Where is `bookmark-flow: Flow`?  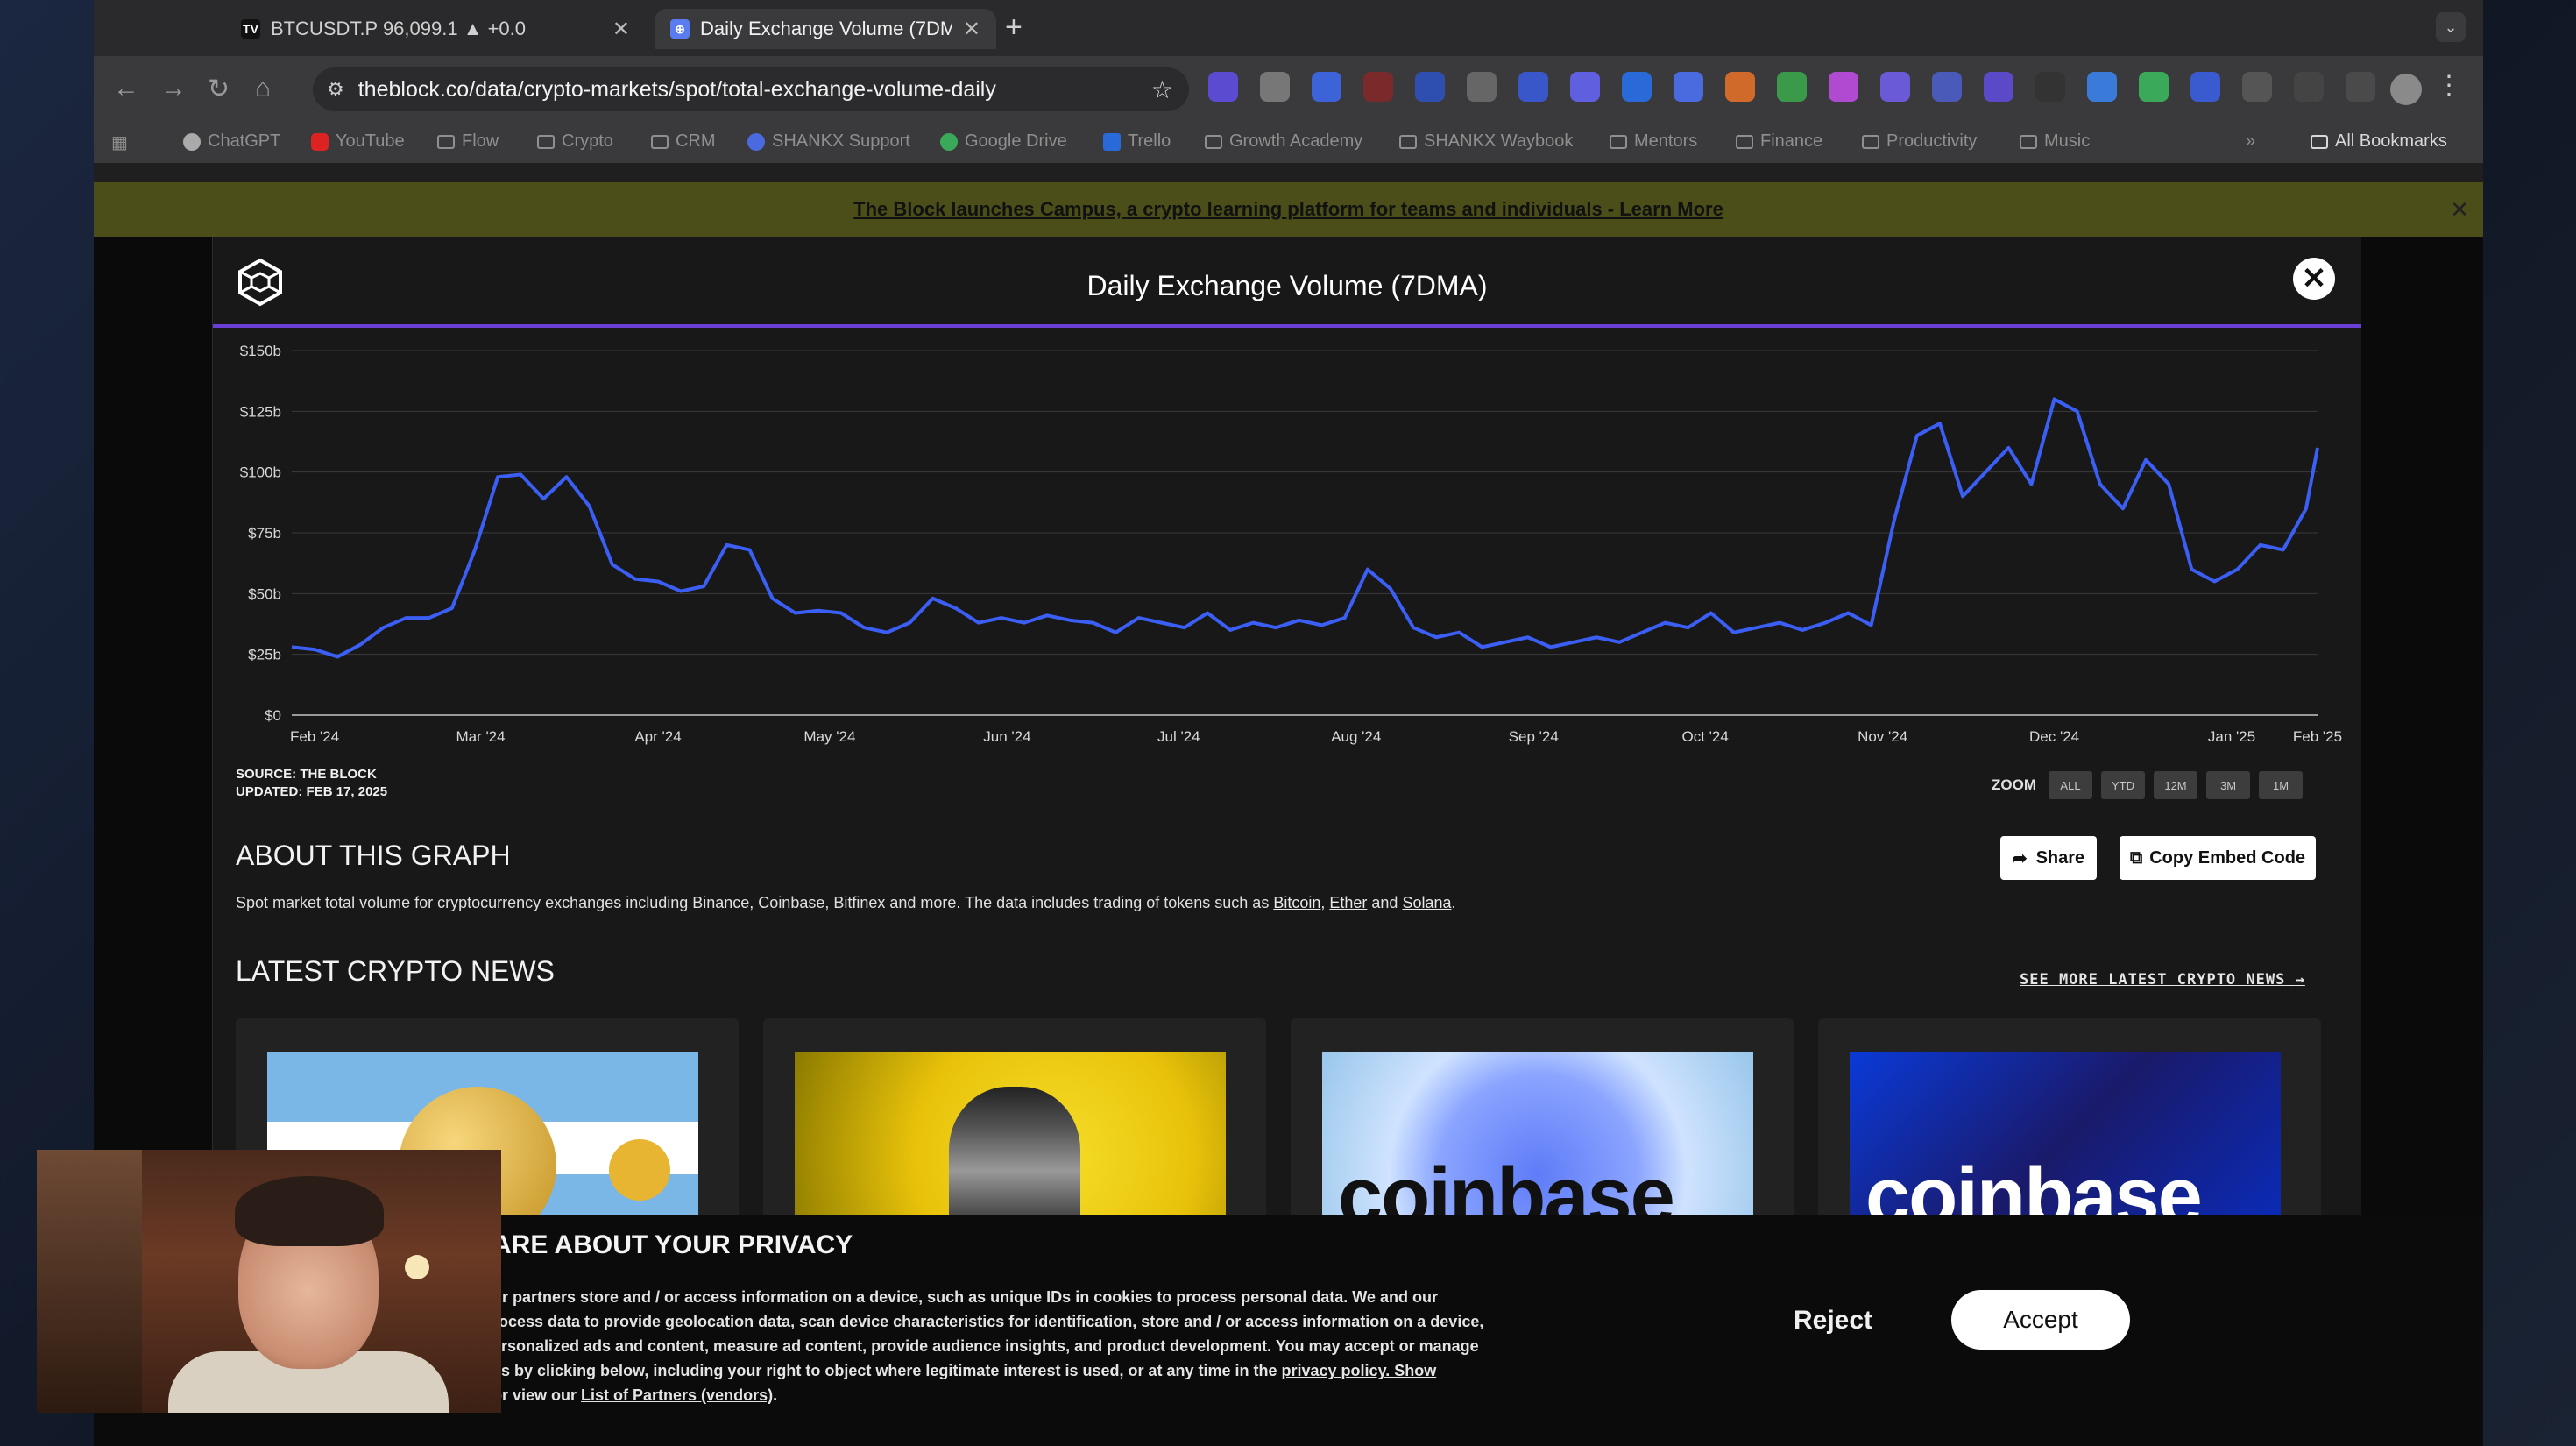
bookmark-flow: Flow is located at coordinates (468, 141).